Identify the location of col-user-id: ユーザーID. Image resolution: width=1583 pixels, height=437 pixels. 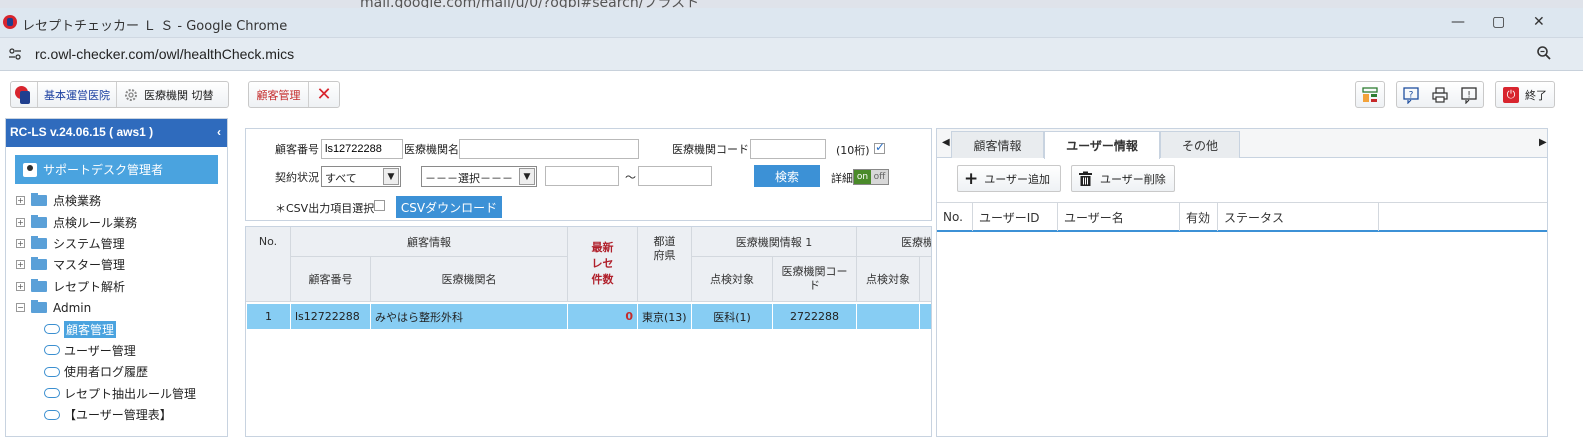
(1015, 217).